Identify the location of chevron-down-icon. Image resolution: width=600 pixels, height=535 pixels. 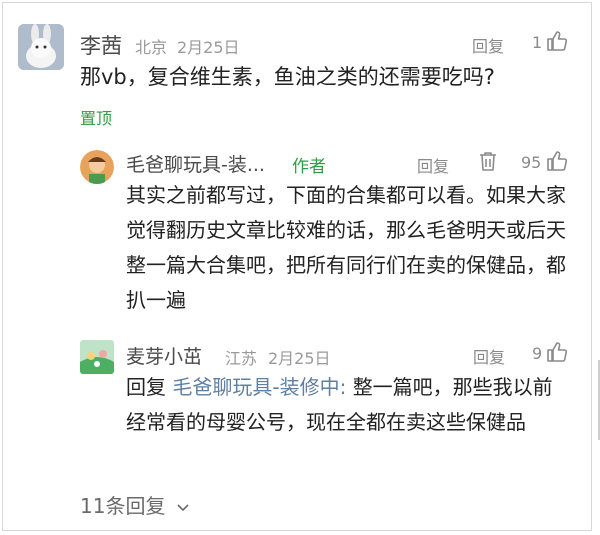
(183, 508).